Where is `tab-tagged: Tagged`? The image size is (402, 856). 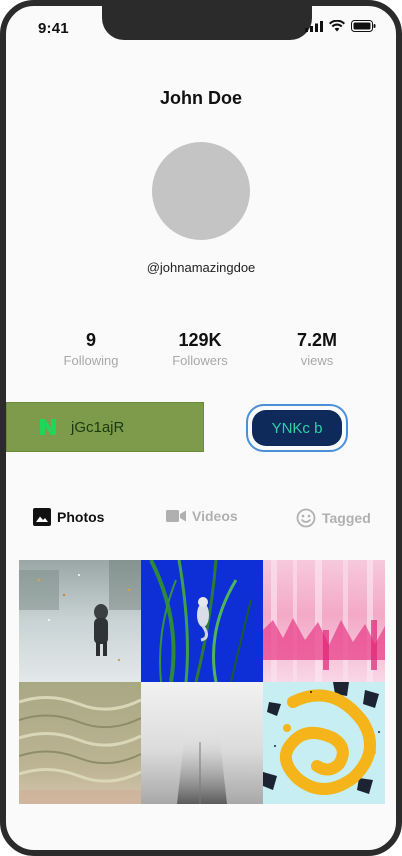
tab-tagged: Tagged is located at coordinates (333, 518).